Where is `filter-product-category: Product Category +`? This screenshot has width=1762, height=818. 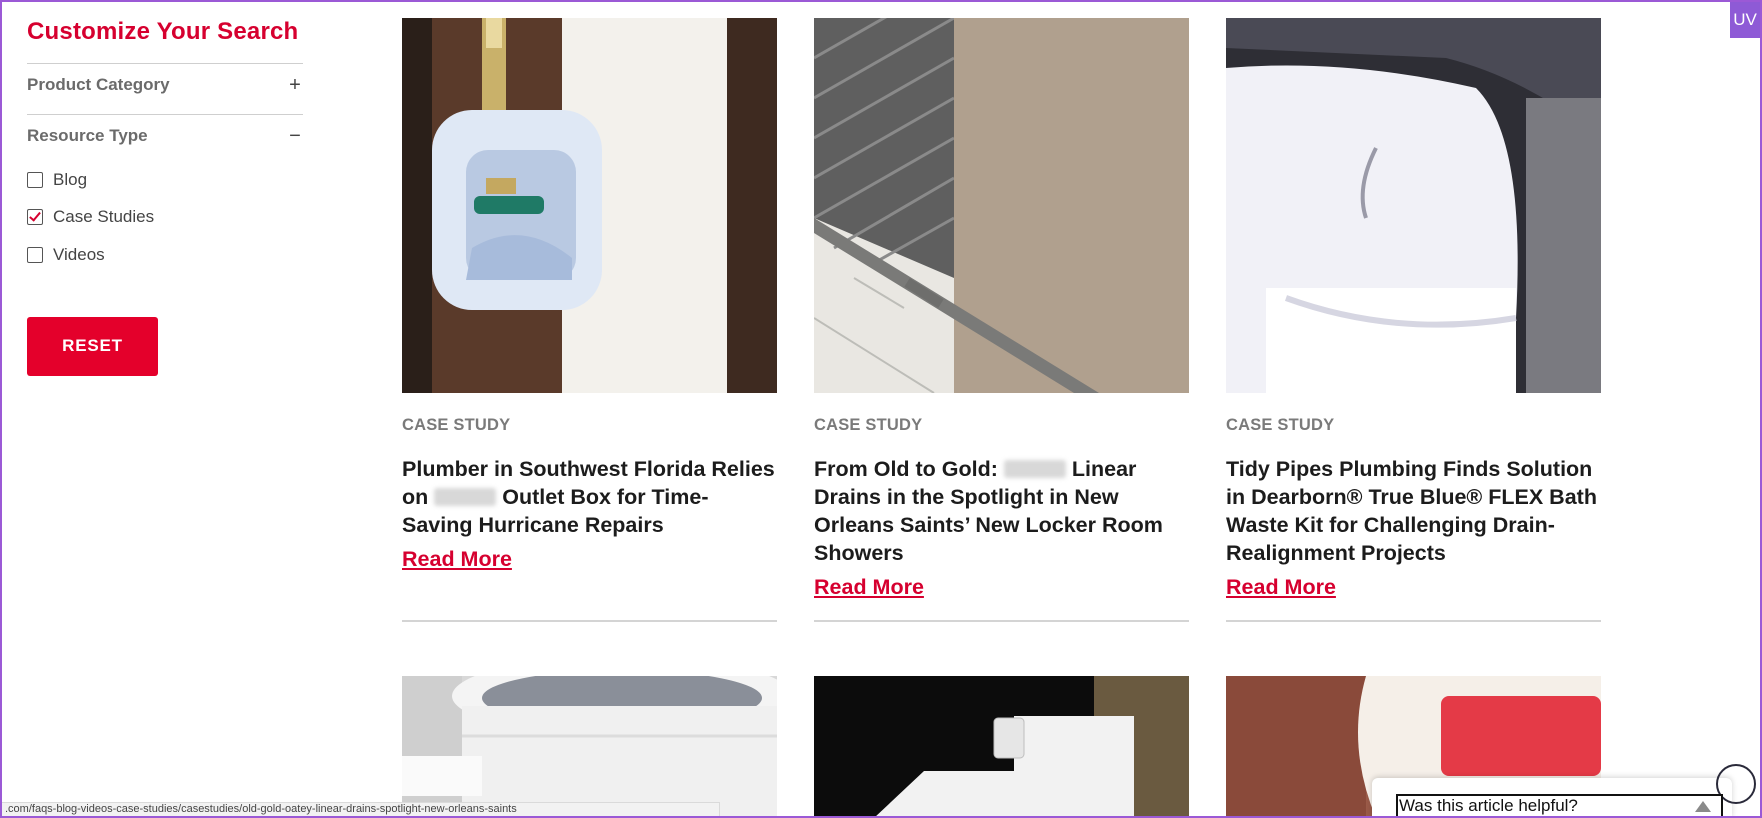 filter-product-category: Product Category + is located at coordinates (165, 79).